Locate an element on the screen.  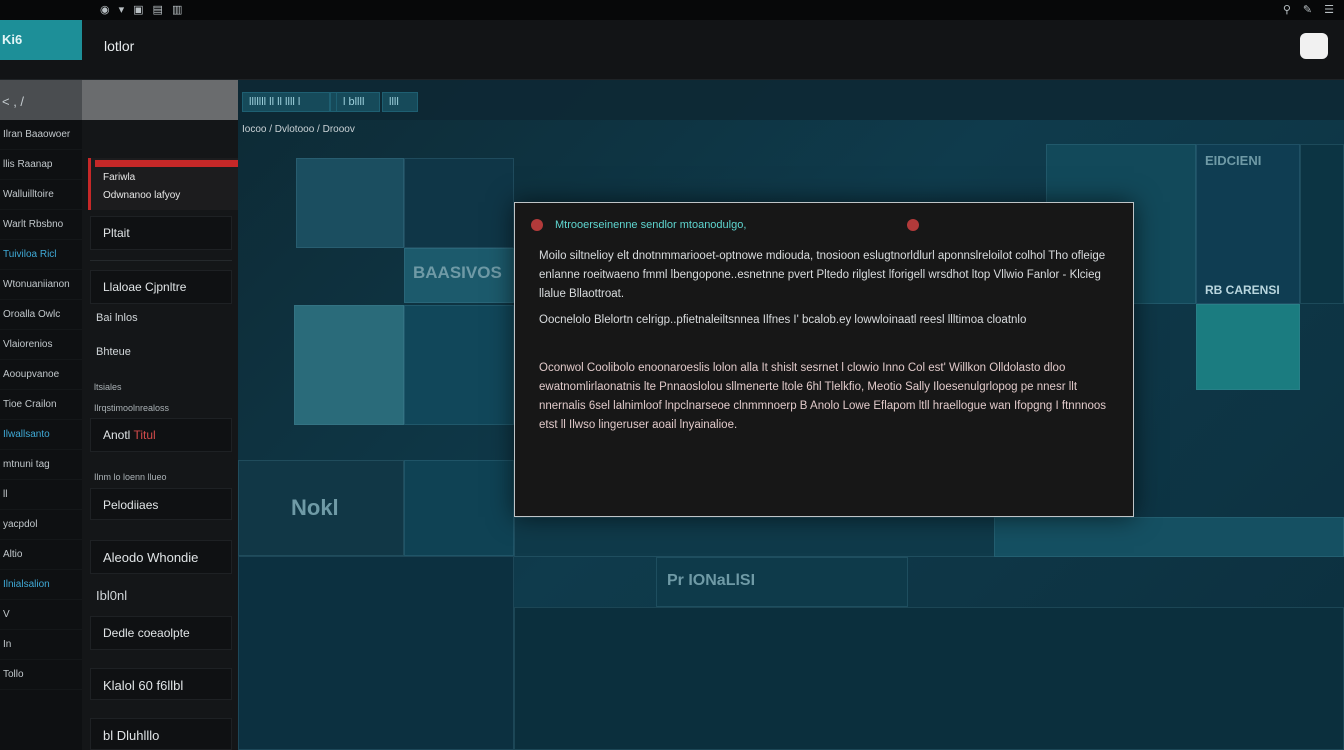
dropdown-icon: ▾ is located at coordinates (122, 9).